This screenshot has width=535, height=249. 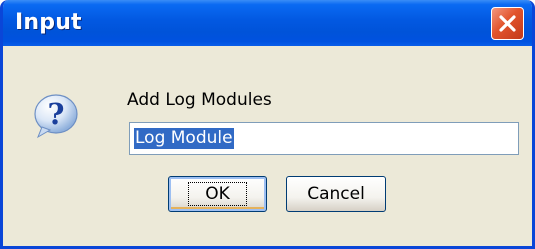 I want to click on ok-button-label: OK, so click(x=217, y=194).